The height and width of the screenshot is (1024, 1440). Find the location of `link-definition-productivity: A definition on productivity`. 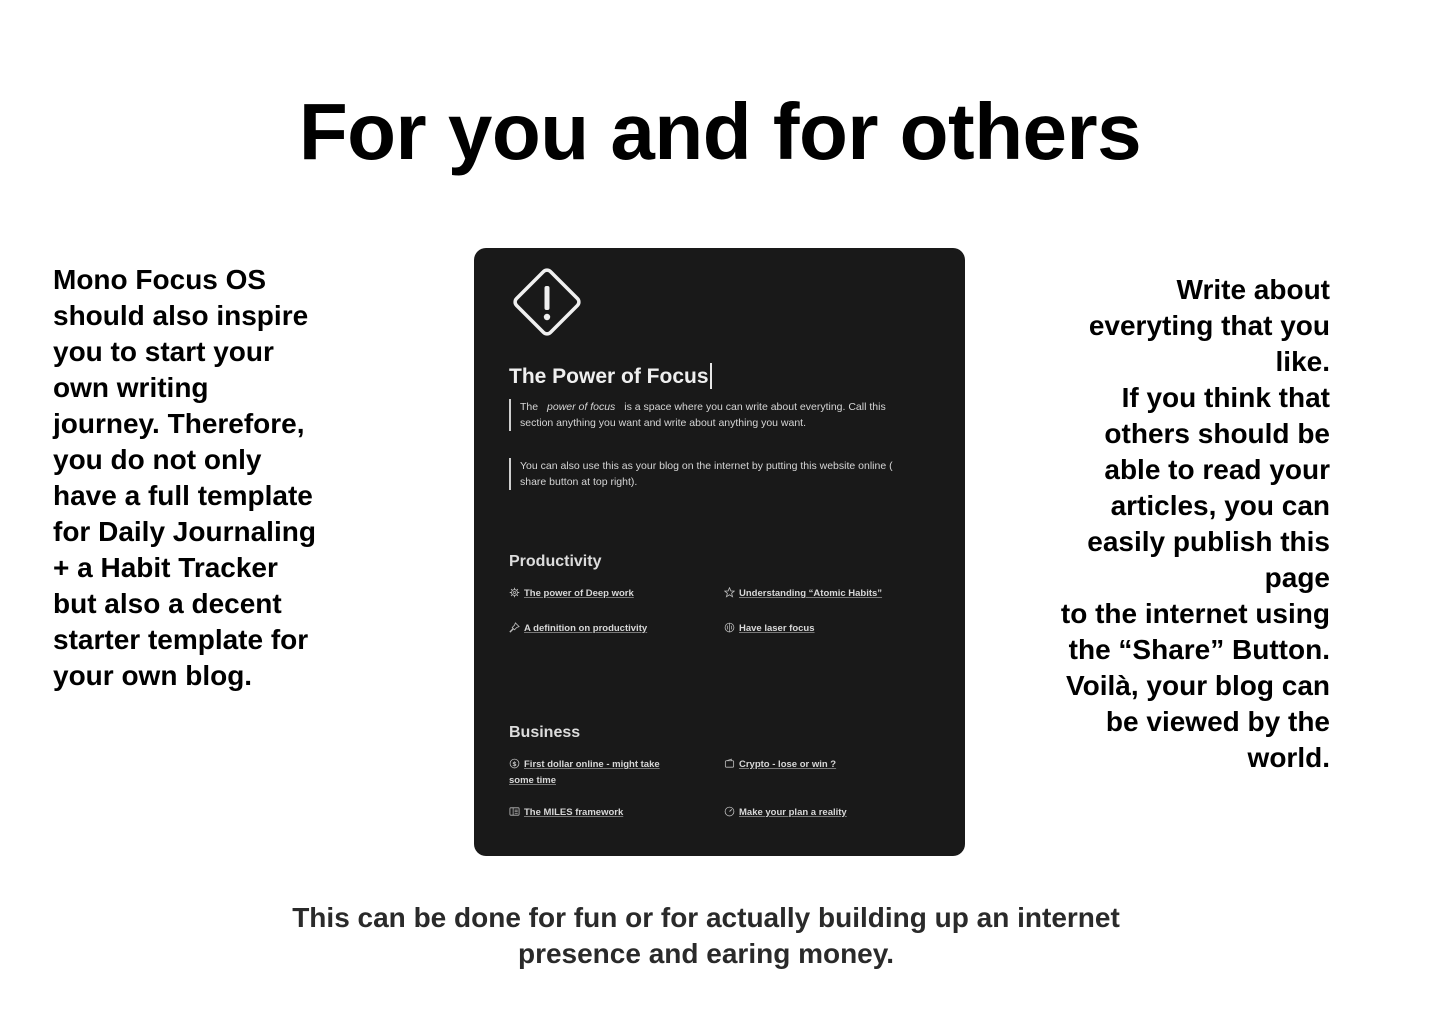

link-definition-productivity: A definition on productivity is located at coordinates (578, 629).